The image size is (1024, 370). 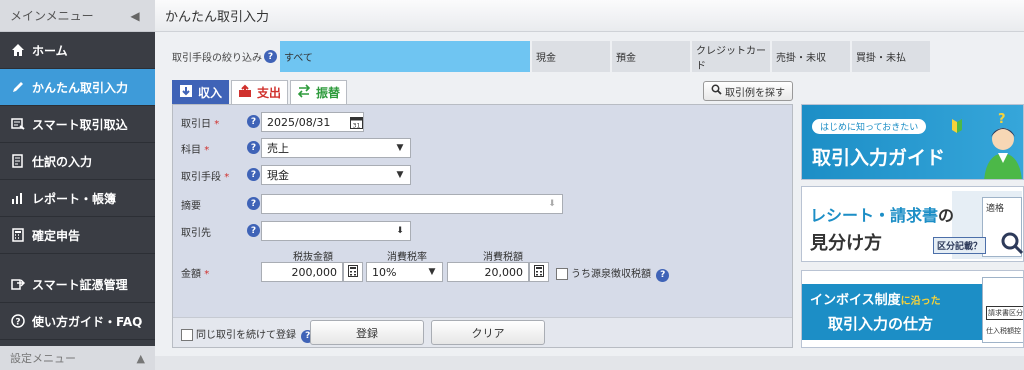 What do you see at coordinates (652, 56) in the screenshot?
I see `filter-tab-deposit: 預金` at bounding box center [652, 56].